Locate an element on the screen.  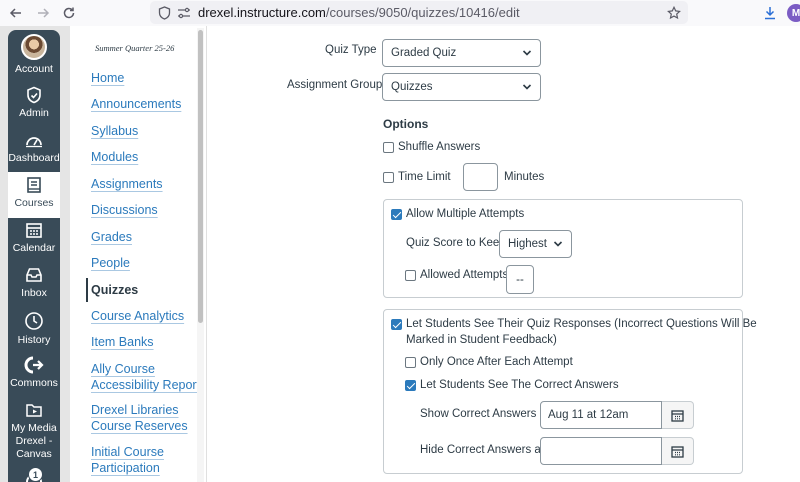
book-icon is located at coordinates (34, 185).